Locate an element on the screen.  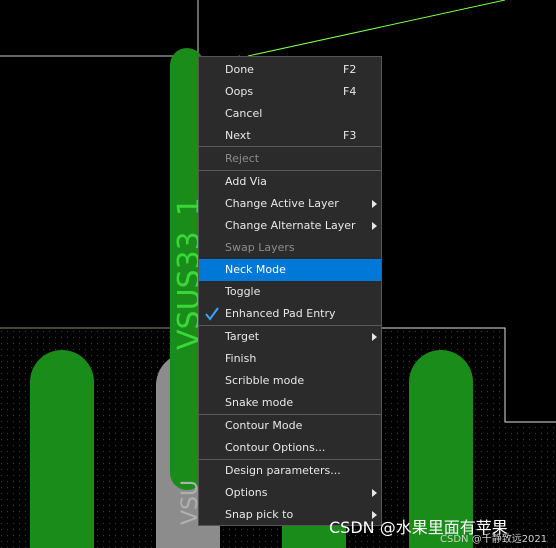
shortcut-label: F3 is located at coordinates (350, 135).